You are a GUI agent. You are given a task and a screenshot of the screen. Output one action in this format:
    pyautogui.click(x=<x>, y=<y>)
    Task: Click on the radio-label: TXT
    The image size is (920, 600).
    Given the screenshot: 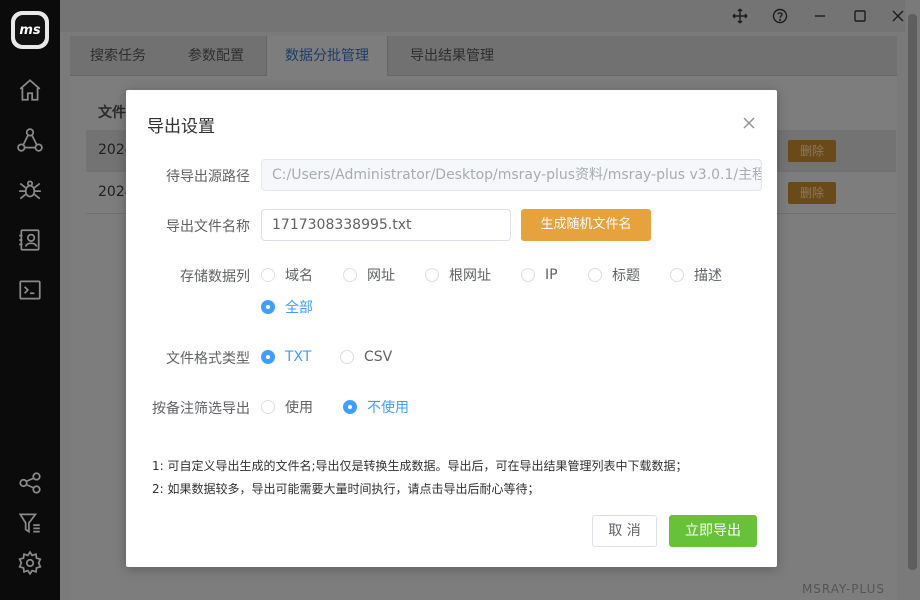 What is the action you would take?
    pyautogui.click(x=298, y=357)
    